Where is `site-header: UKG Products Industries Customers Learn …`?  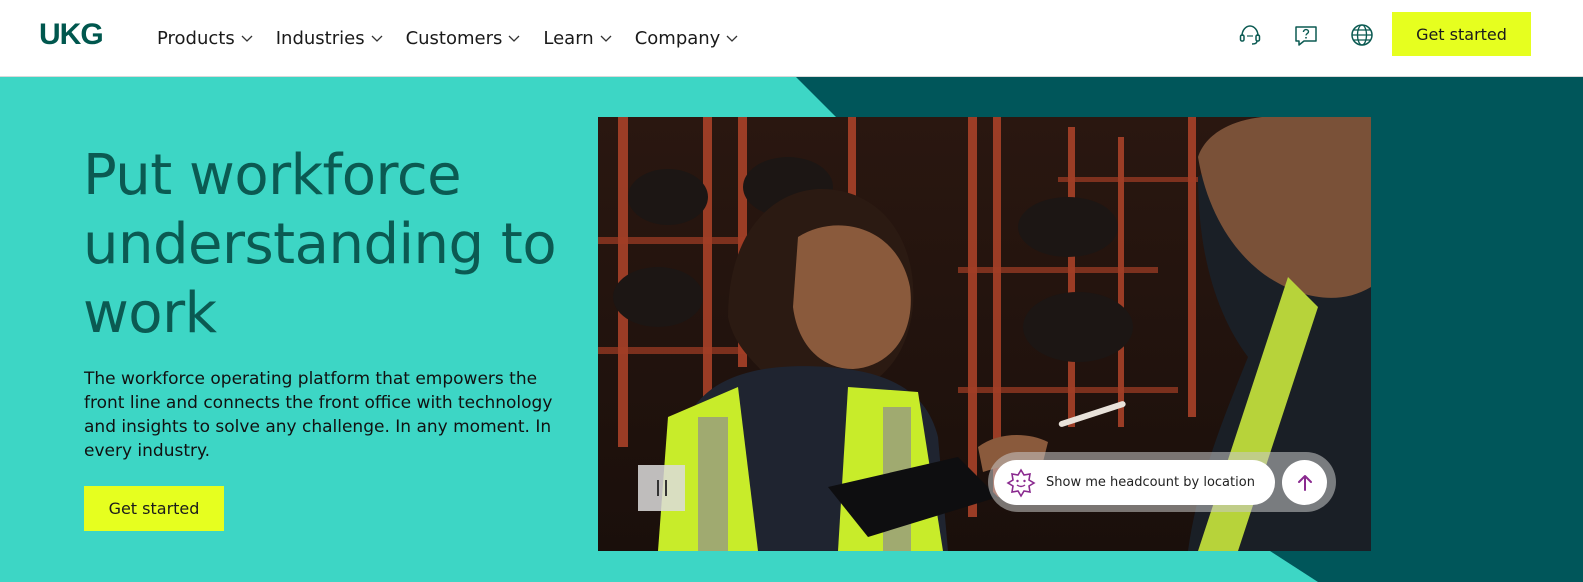 site-header: UKG Products Industries Customers Learn … is located at coordinates (791, 38).